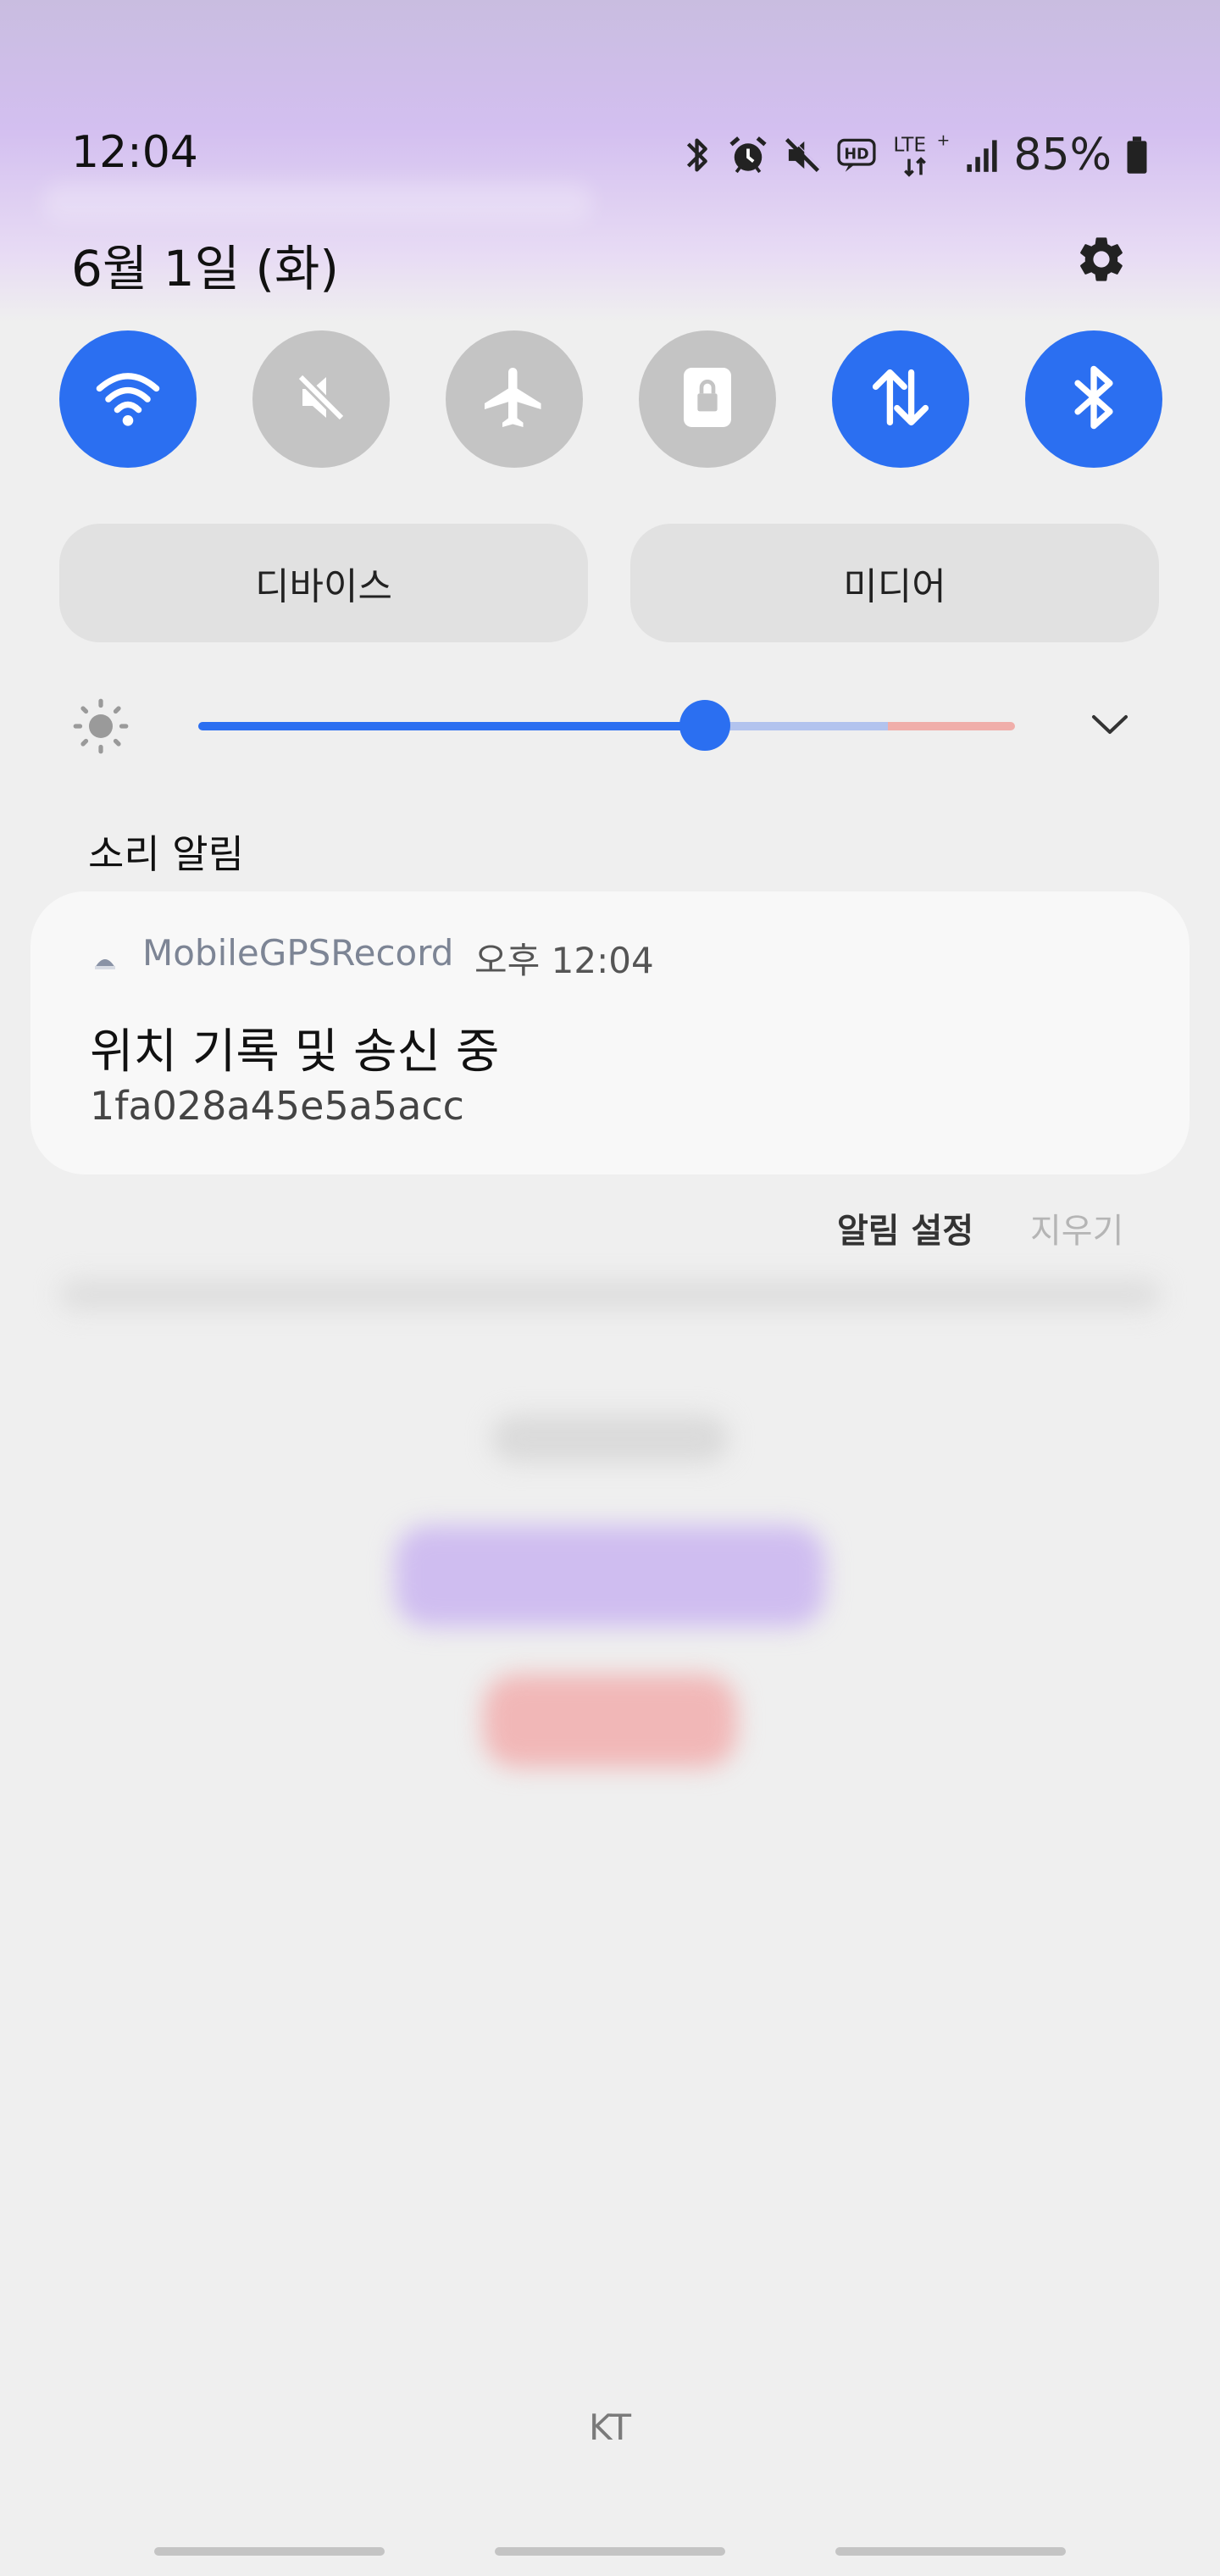 This screenshot has height=2576, width=1220. I want to click on nav-bar-left, so click(269, 2551).